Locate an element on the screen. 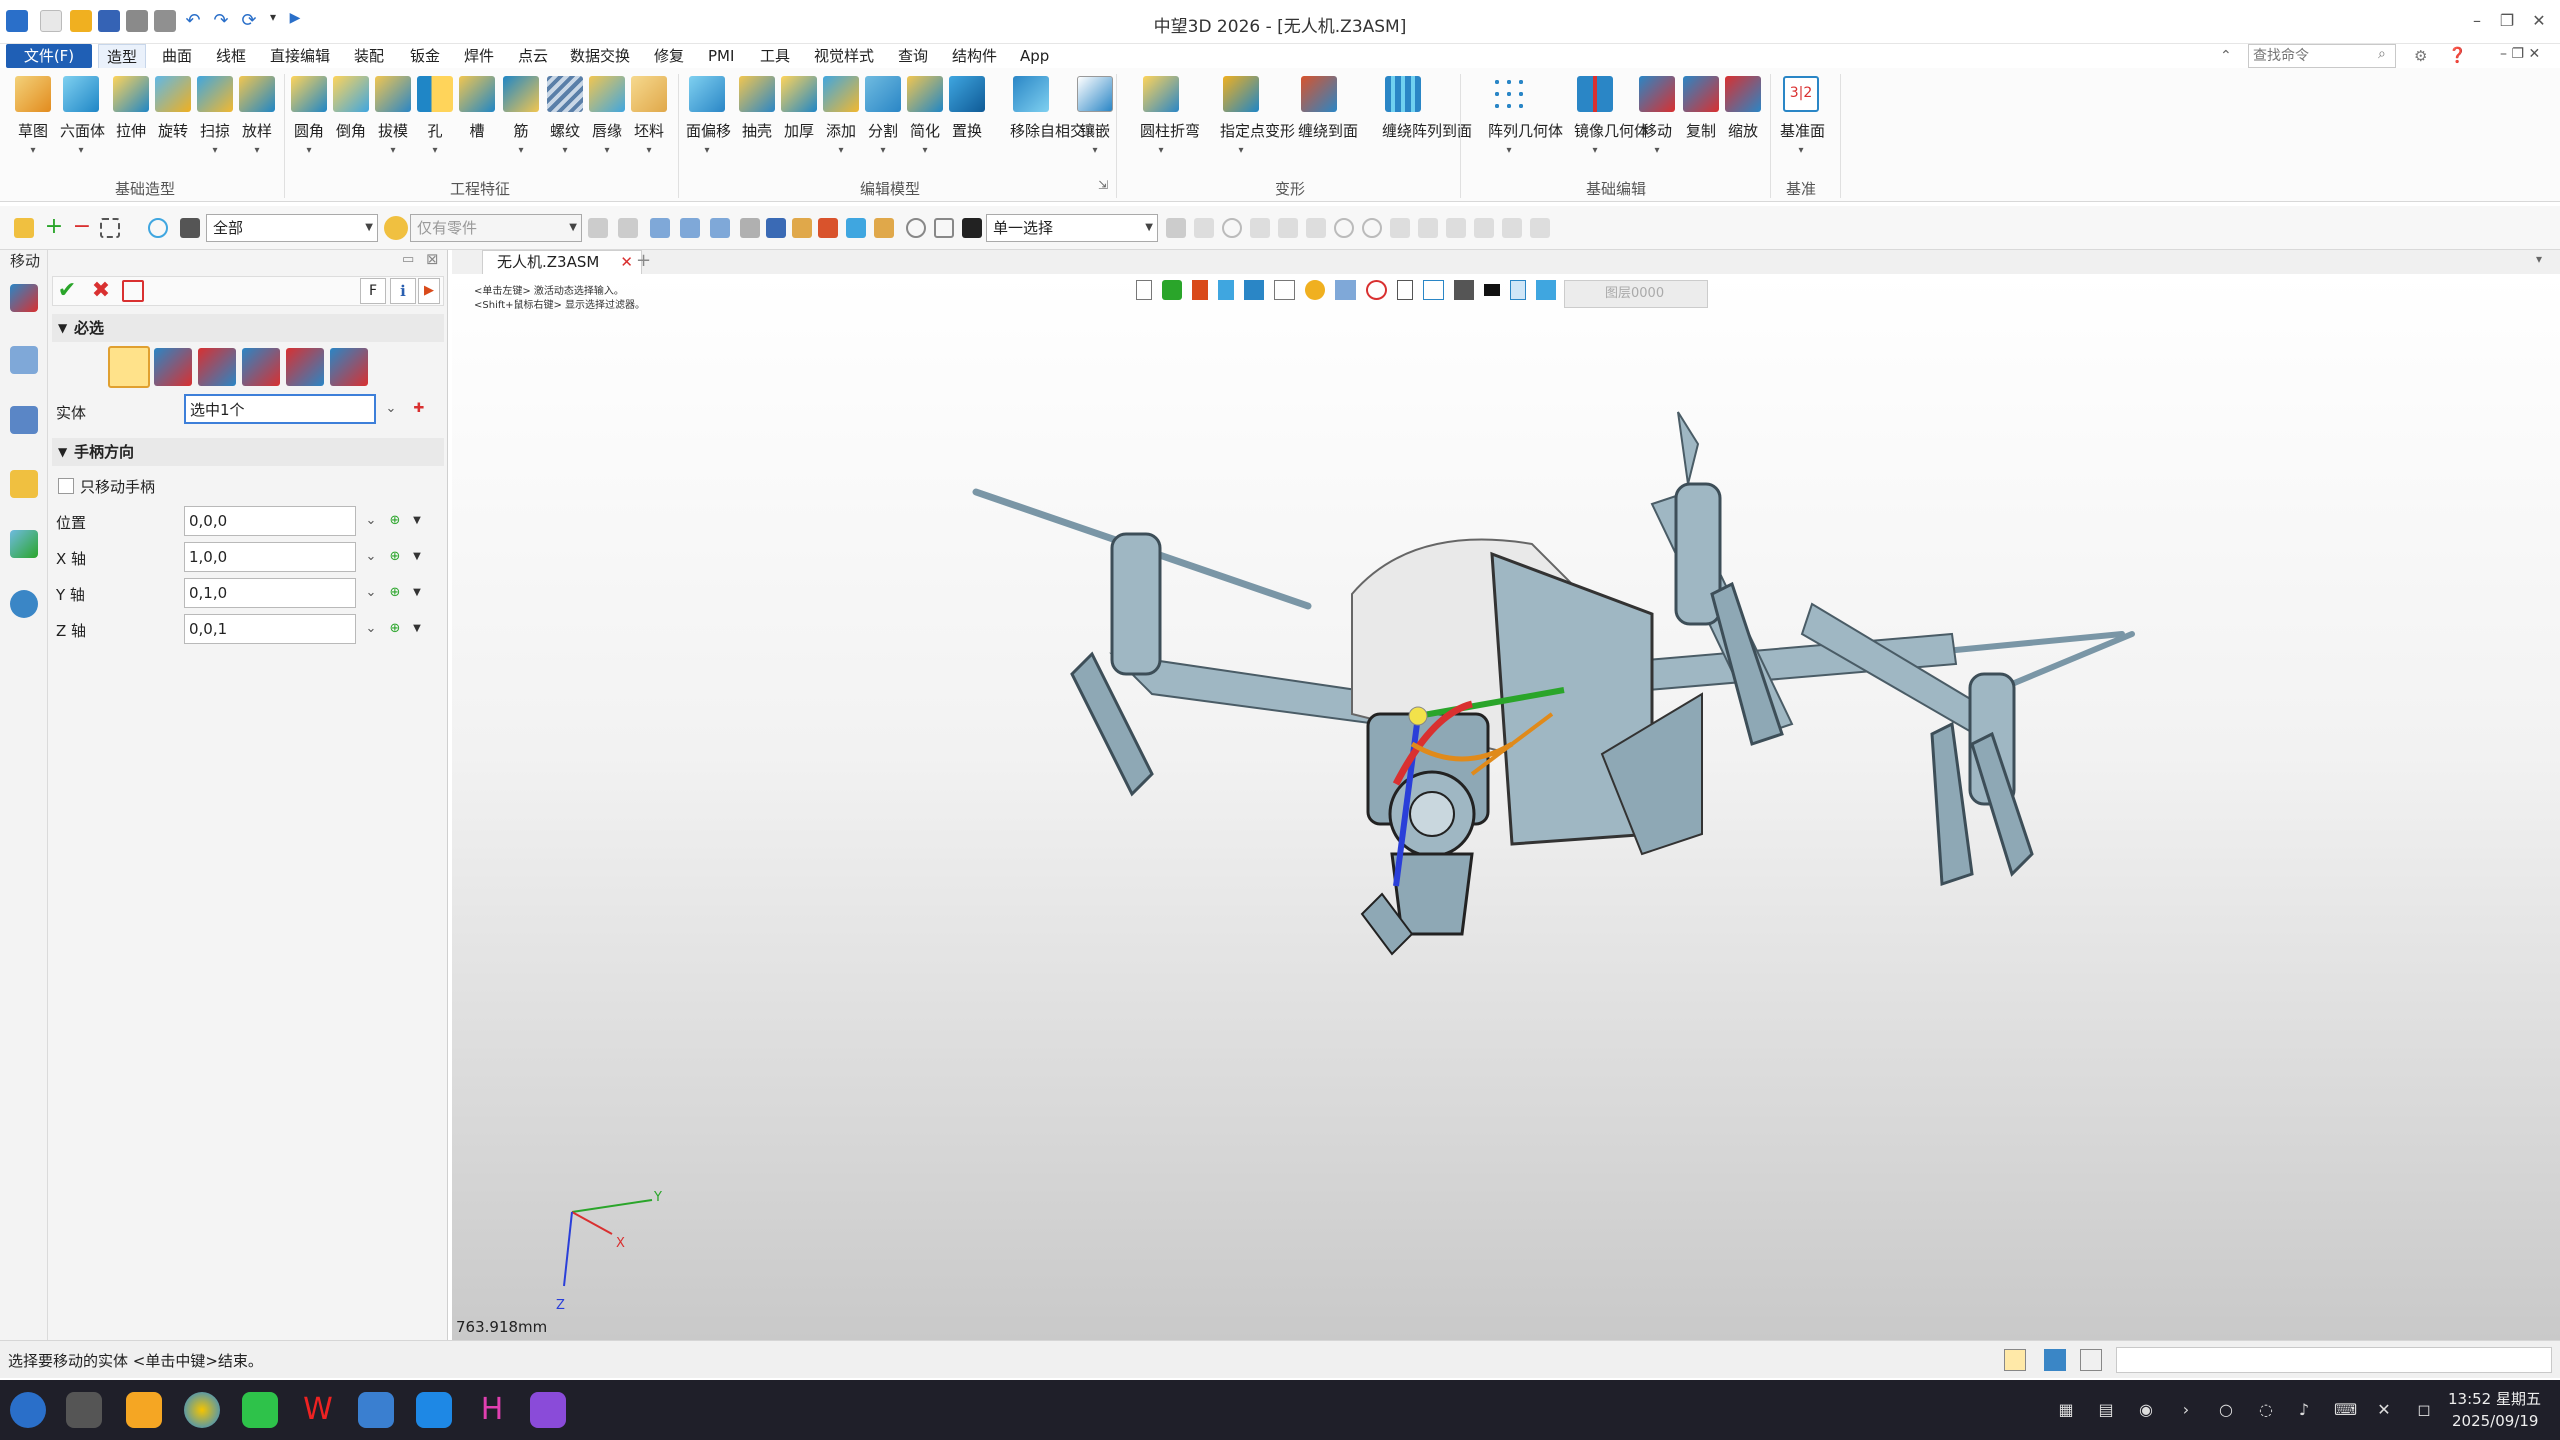  tray-keyboard-icon: ⌨ is located at coordinates (2345, 1410).